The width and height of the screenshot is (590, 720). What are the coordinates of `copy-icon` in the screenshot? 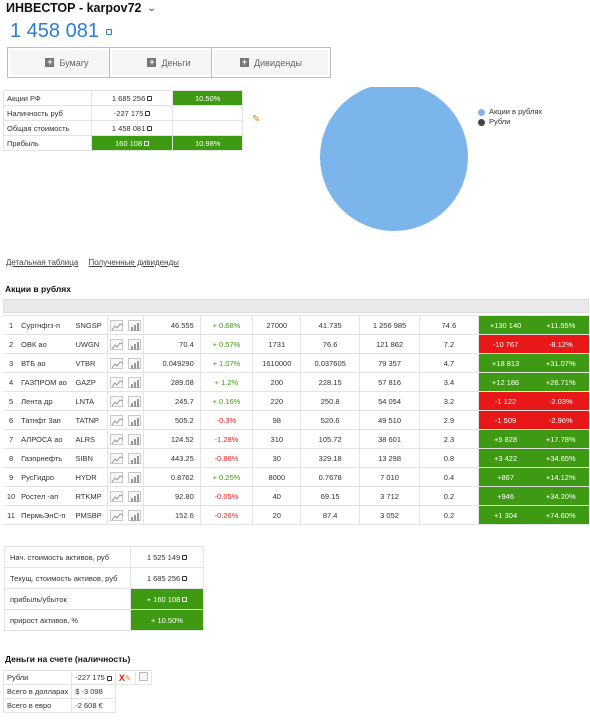 It's located at (143, 676).